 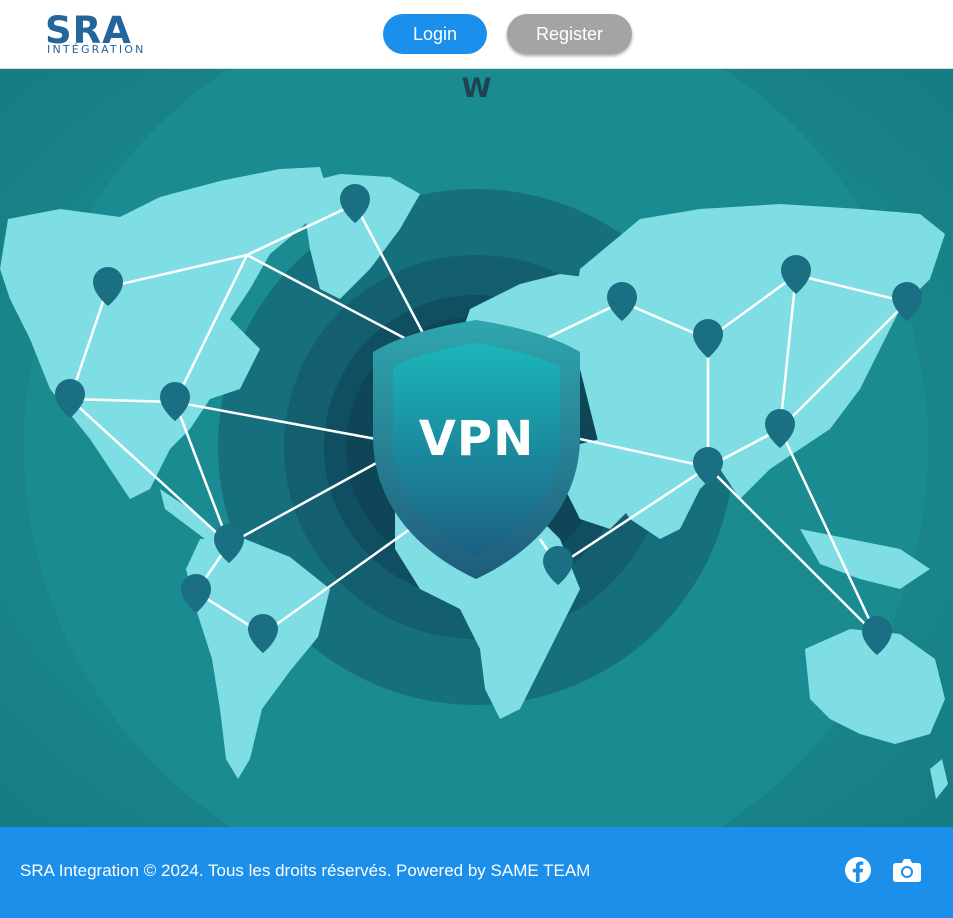 I want to click on register-button: Register, so click(x=569, y=34).